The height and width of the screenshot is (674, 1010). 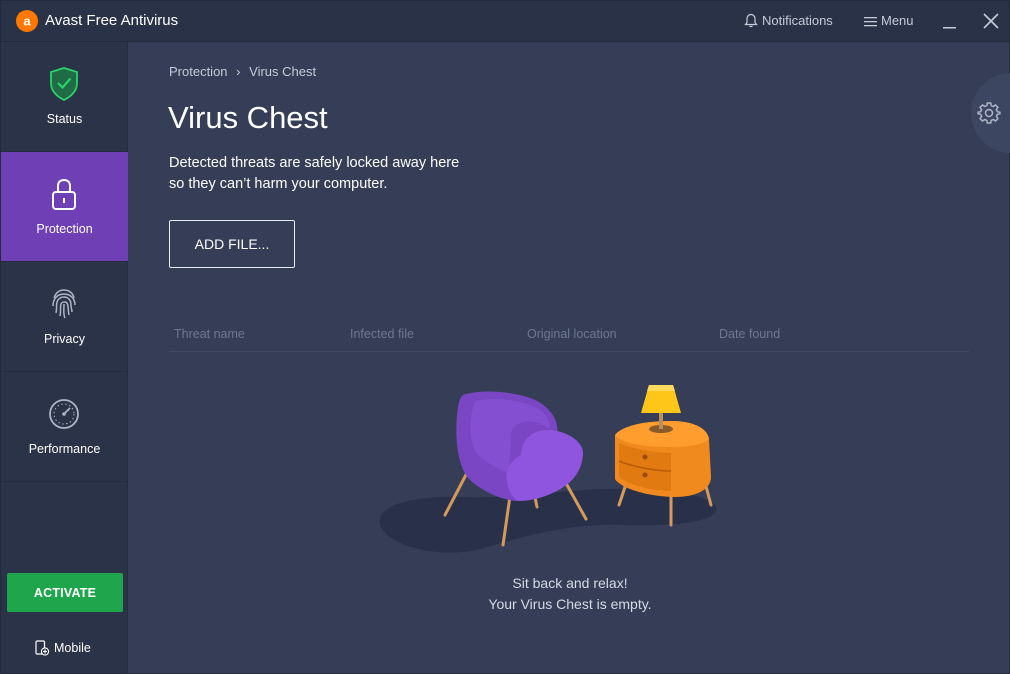 I want to click on sidebar-item-protection: Protection, so click(x=64, y=207).